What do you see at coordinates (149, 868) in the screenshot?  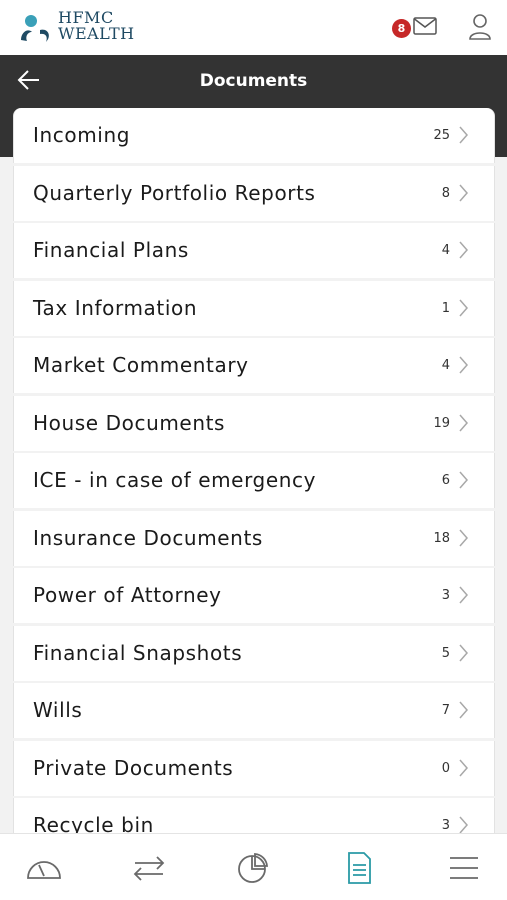 I see `transfer-arrows-icon` at bounding box center [149, 868].